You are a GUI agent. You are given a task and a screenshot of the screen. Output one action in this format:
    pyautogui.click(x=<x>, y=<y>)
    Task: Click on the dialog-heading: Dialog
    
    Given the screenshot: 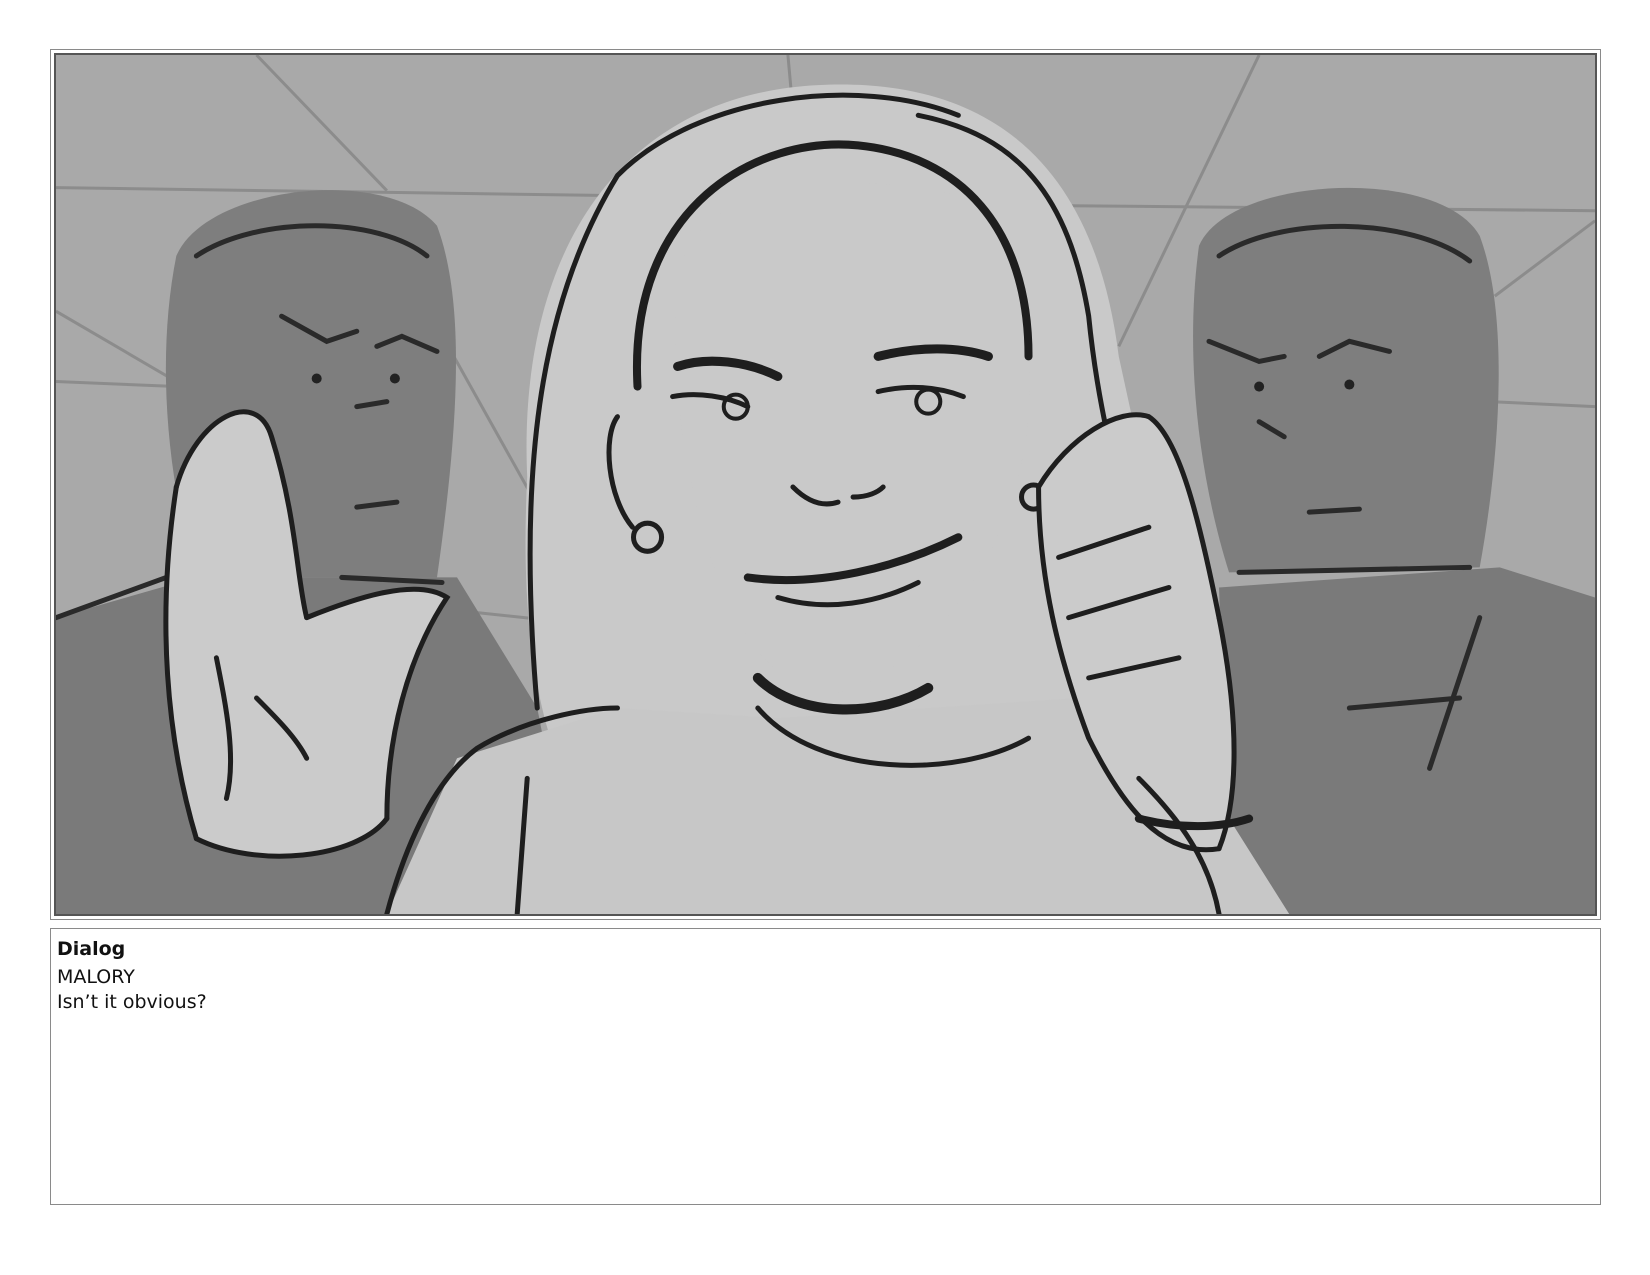 What is the action you would take?
    pyautogui.click(x=91, y=949)
    